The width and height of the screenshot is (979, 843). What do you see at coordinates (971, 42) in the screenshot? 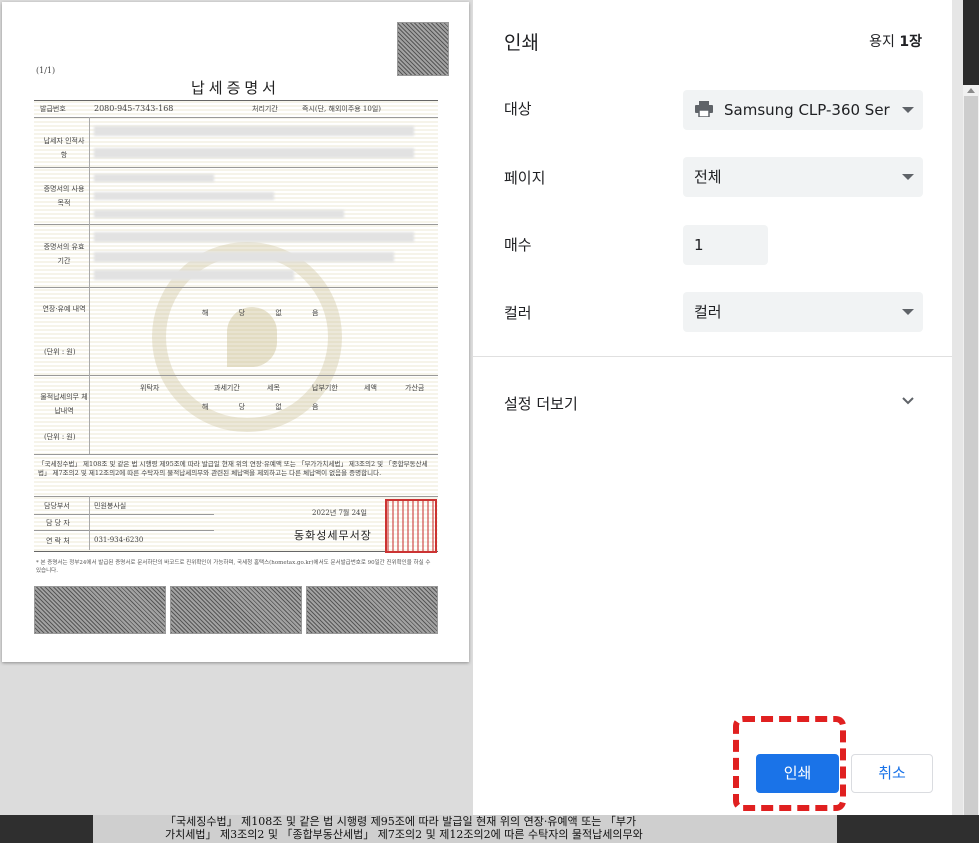
I see `scrollbar-track` at bounding box center [971, 42].